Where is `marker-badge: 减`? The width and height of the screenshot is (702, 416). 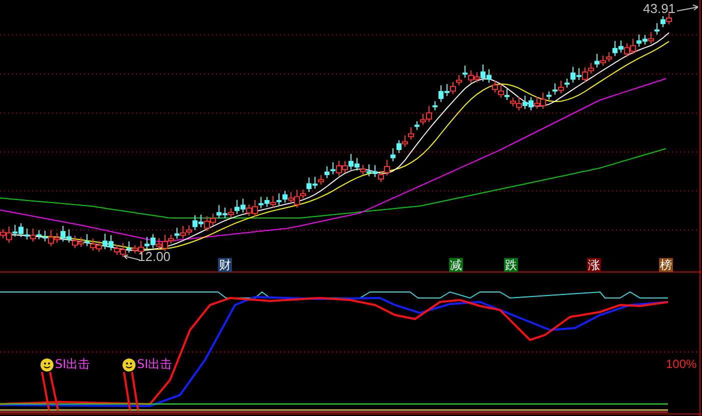 marker-badge: 减 is located at coordinates (456, 265).